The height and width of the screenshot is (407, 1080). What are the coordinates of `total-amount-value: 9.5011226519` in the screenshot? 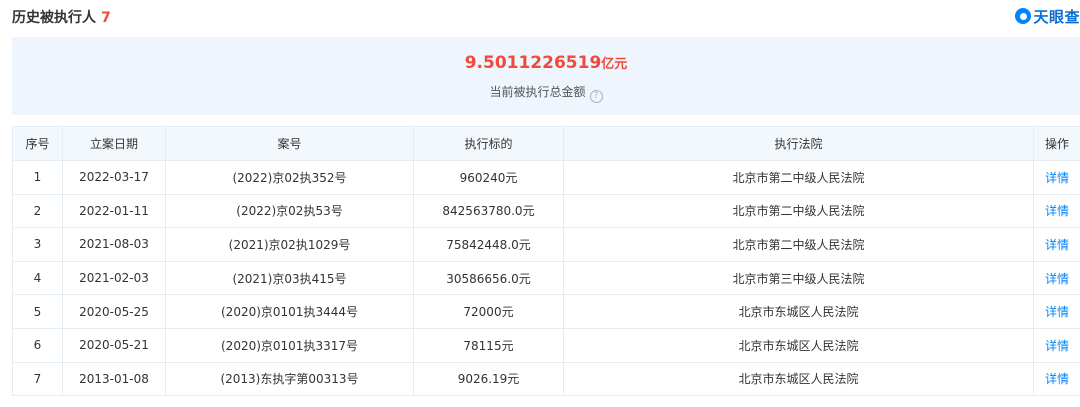 It's located at (533, 63).